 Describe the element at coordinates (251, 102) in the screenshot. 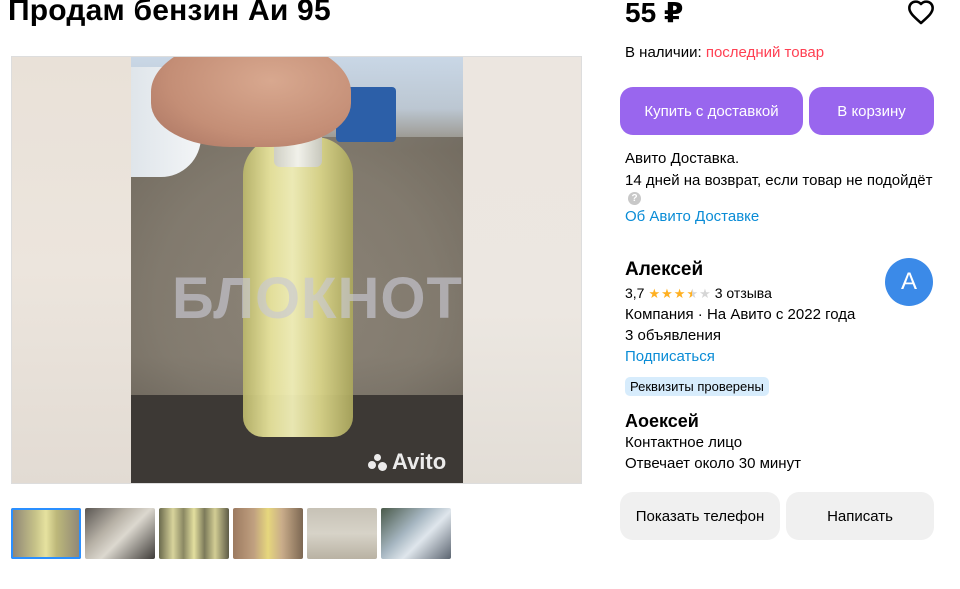

I see `photo-hand` at that location.